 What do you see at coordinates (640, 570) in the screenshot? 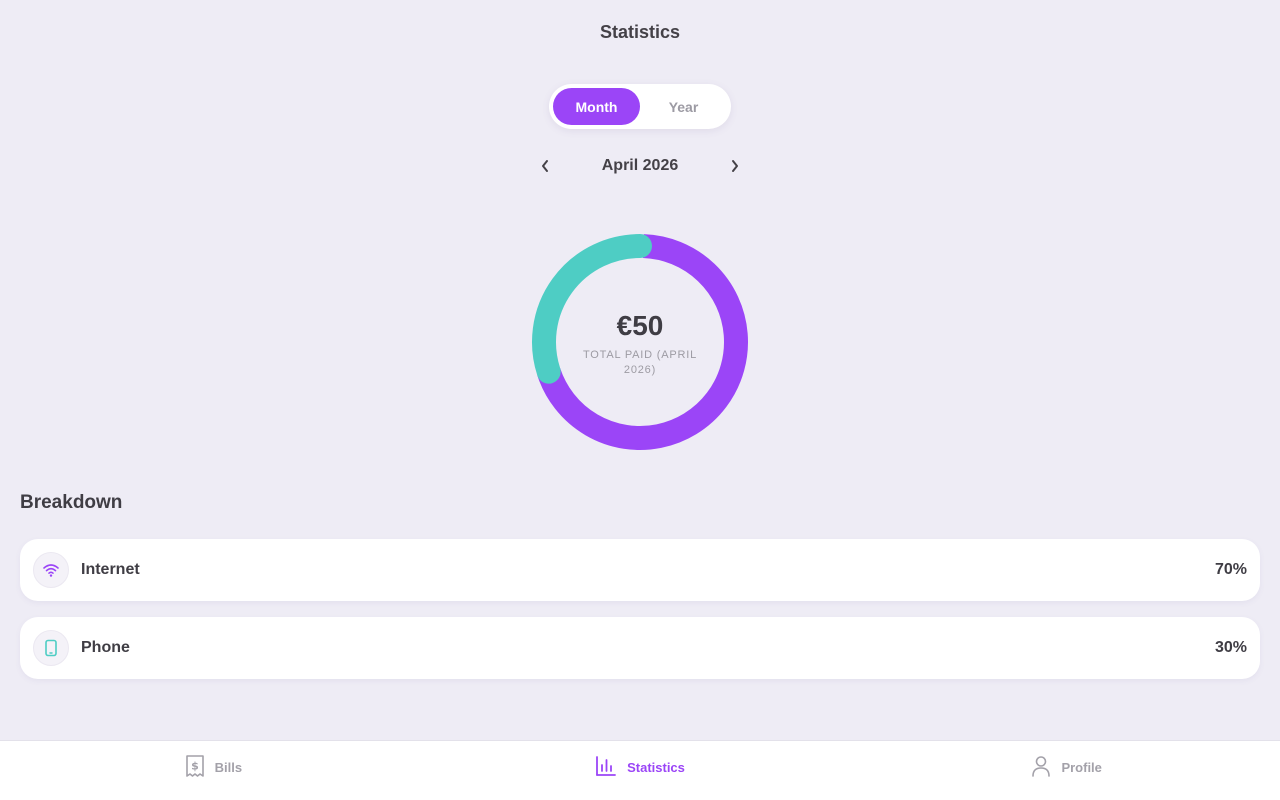
I see `breakdown-item-internet: Internet 70%` at bounding box center [640, 570].